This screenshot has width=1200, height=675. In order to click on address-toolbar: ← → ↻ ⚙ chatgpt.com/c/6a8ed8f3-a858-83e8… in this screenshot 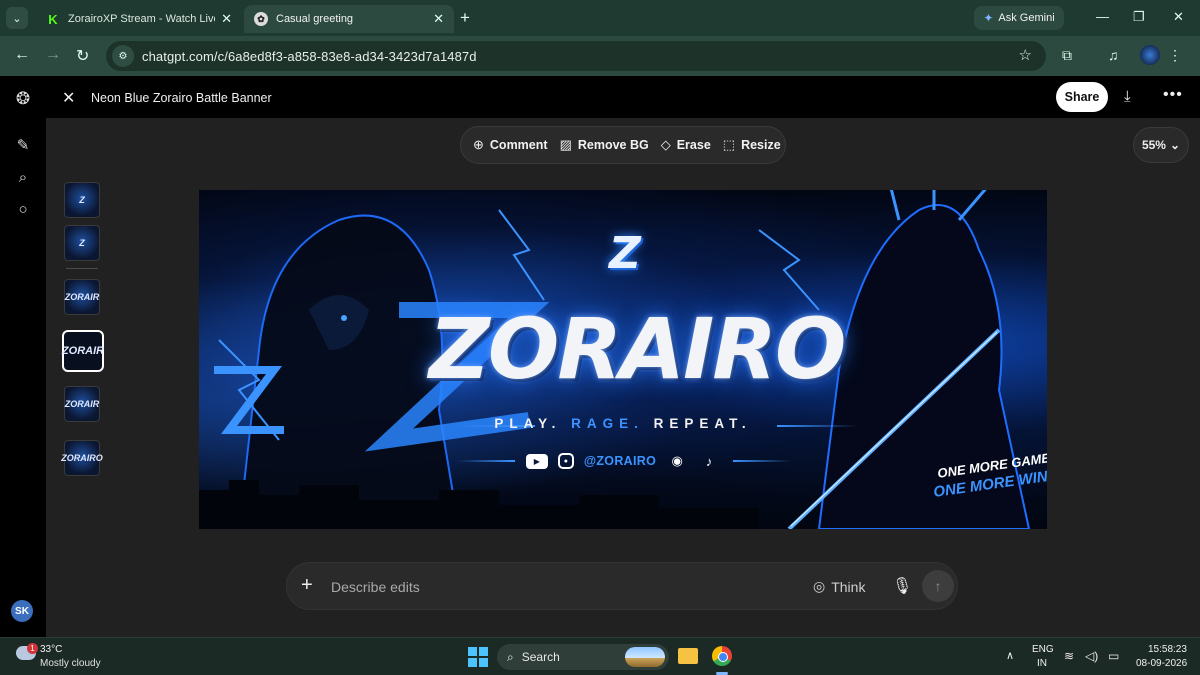, I will do `click(600, 56)`.